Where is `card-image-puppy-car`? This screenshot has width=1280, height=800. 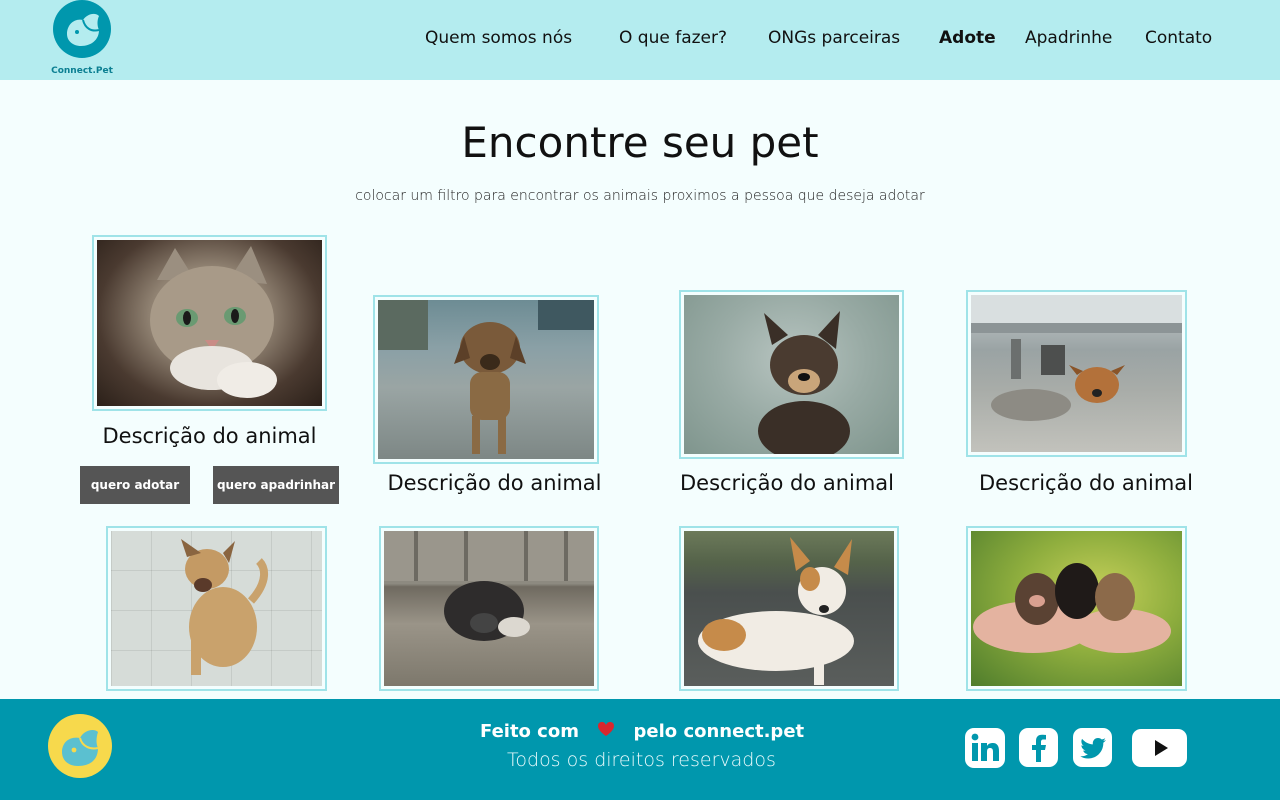 card-image-puppy-car is located at coordinates (1076, 373).